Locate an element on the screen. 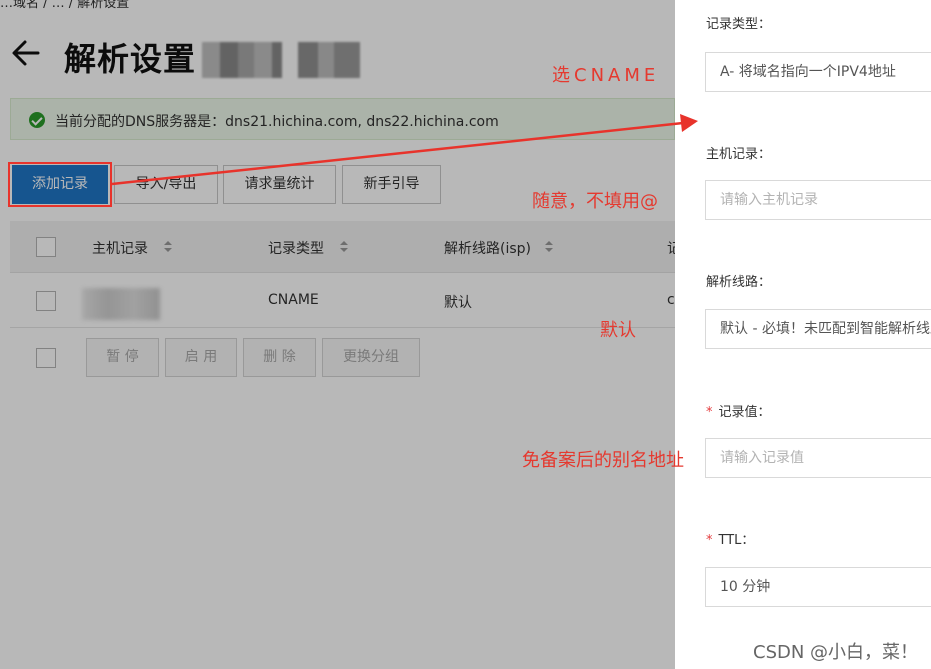 The width and height of the screenshot is (931, 669). ttl-label: * TTL： is located at coordinates (730, 538).